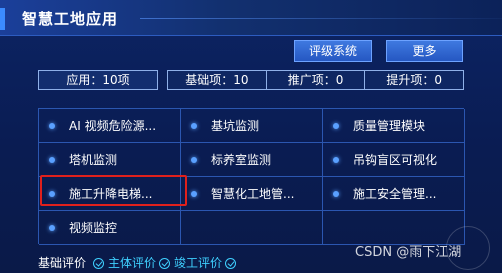 The image size is (502, 273). I want to click on app-item-video-monitor: 视频监控, so click(110, 228).